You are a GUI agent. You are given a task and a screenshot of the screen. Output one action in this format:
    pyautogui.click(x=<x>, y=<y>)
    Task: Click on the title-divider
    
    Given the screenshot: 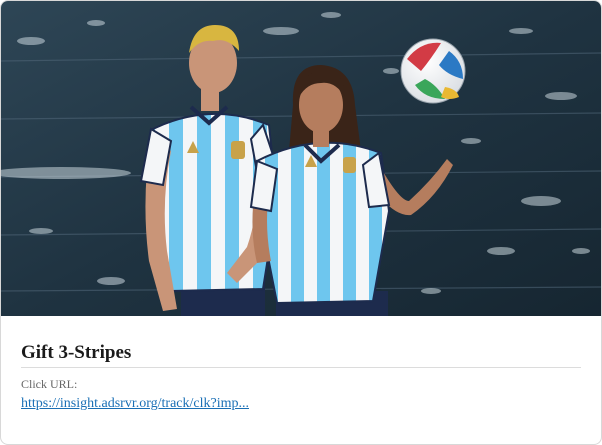 What is the action you would take?
    pyautogui.click(x=301, y=367)
    